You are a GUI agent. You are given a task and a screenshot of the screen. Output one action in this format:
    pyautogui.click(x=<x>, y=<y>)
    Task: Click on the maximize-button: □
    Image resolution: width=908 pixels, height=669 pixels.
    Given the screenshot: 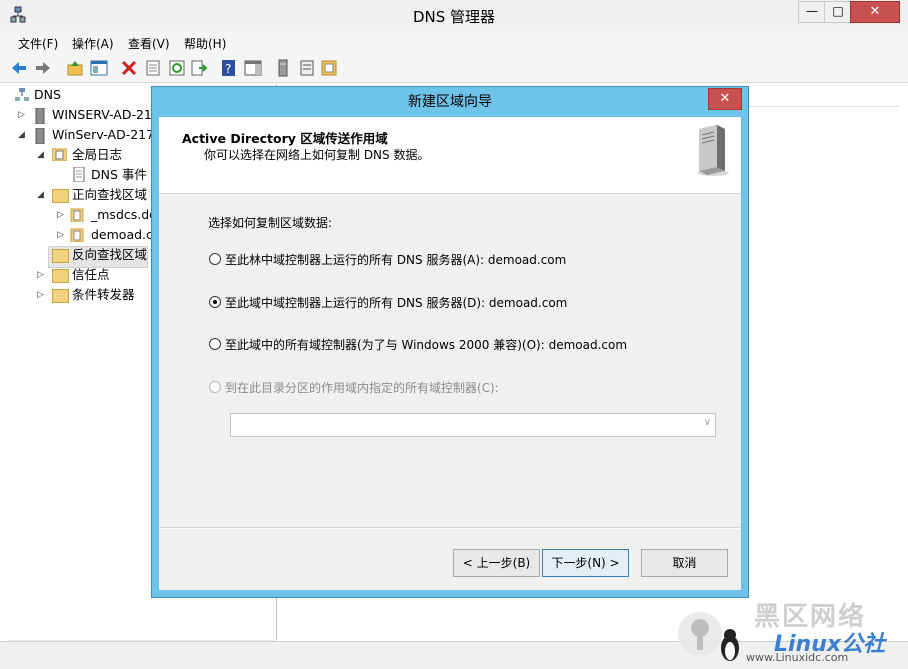 What is the action you would take?
    pyautogui.click(x=838, y=12)
    